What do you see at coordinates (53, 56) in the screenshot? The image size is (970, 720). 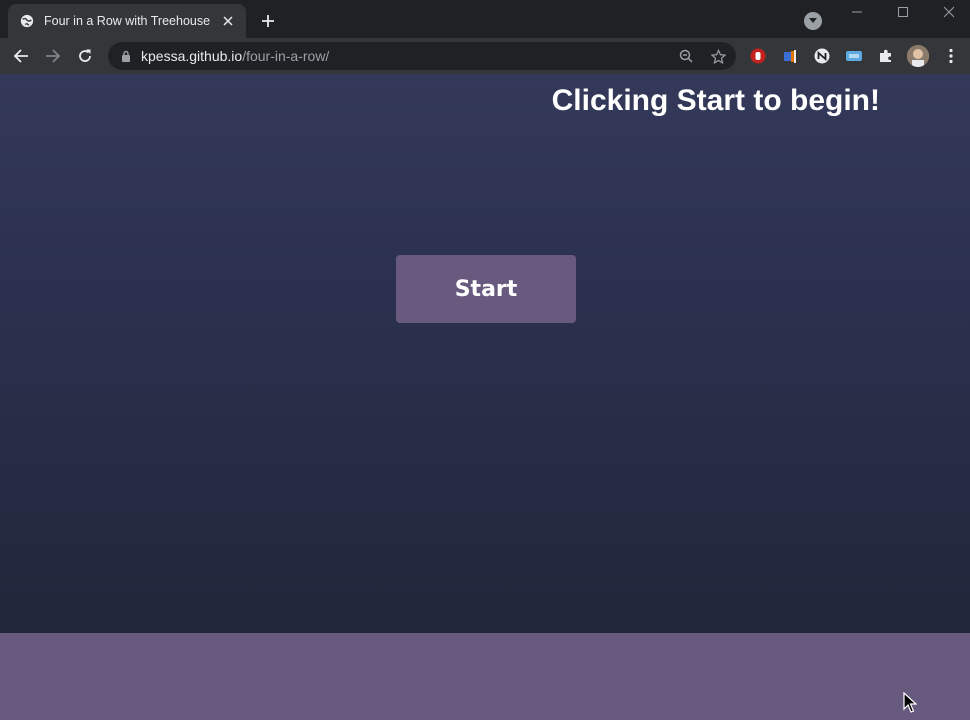 I see `forward-icon` at bounding box center [53, 56].